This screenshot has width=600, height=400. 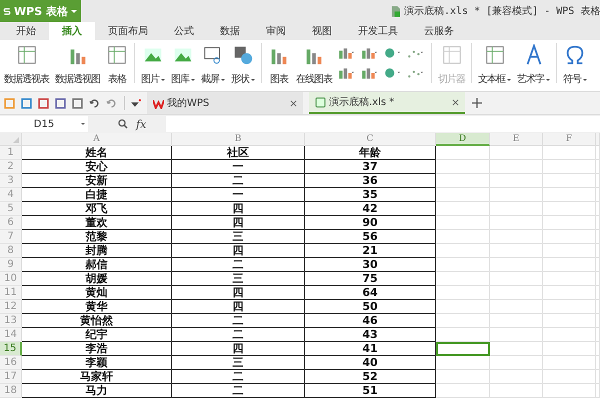 I want to click on ribbon-button: 表格, so click(x=117, y=64).